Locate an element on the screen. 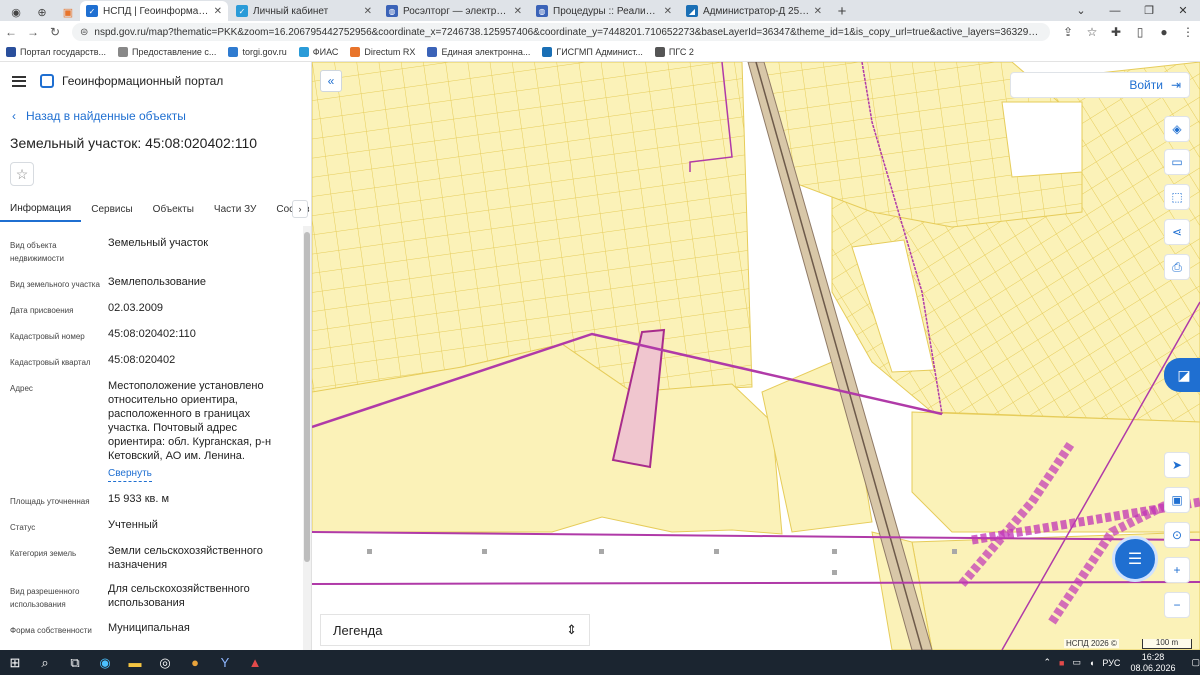 The height and width of the screenshot is (675, 1200). panel-scrollbar is located at coordinates (307, 438).